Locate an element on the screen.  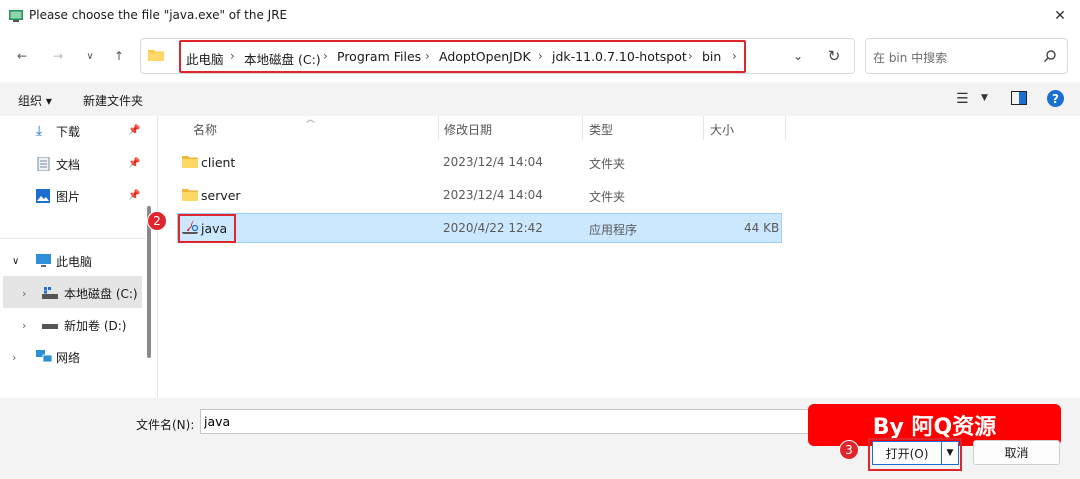
refresh-icon: ↻ is located at coordinates (834, 56).